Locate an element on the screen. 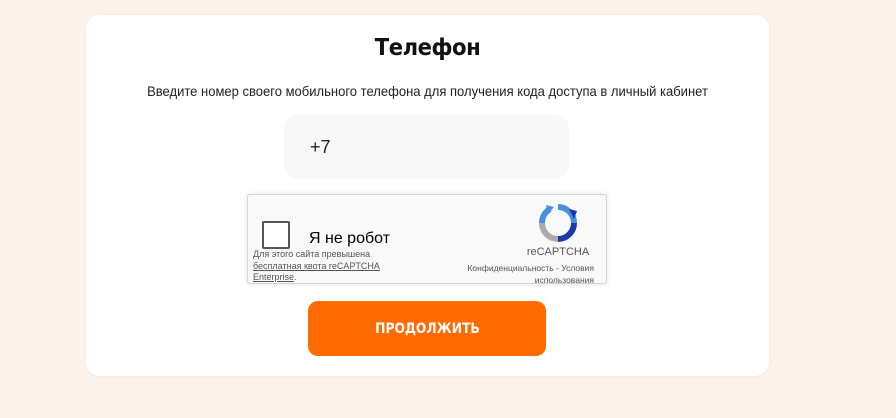 This screenshot has width=896, height=418. phone-input is located at coordinates (426, 147).